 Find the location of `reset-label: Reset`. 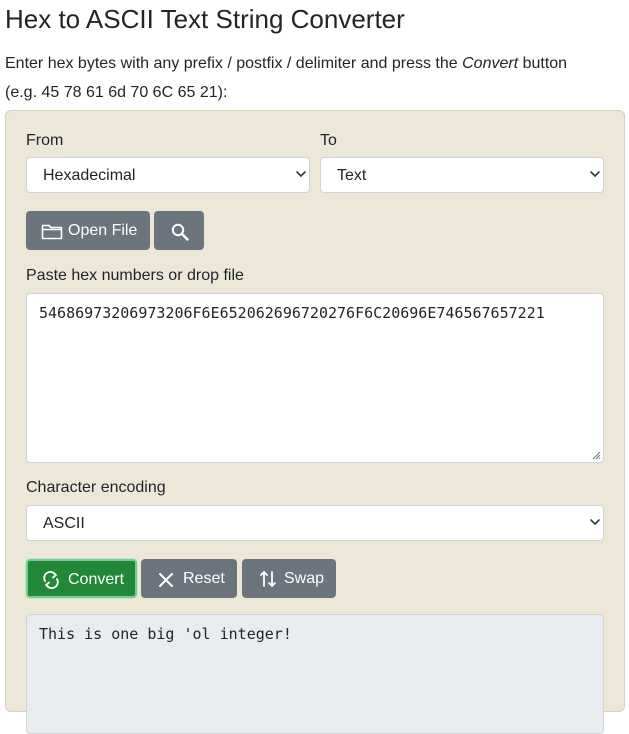

reset-label: Reset is located at coordinates (204, 578).